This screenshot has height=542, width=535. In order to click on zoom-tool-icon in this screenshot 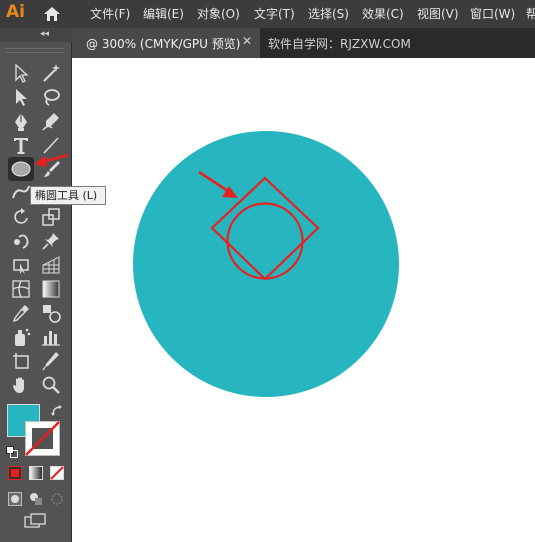, I will do `click(51, 385)`.